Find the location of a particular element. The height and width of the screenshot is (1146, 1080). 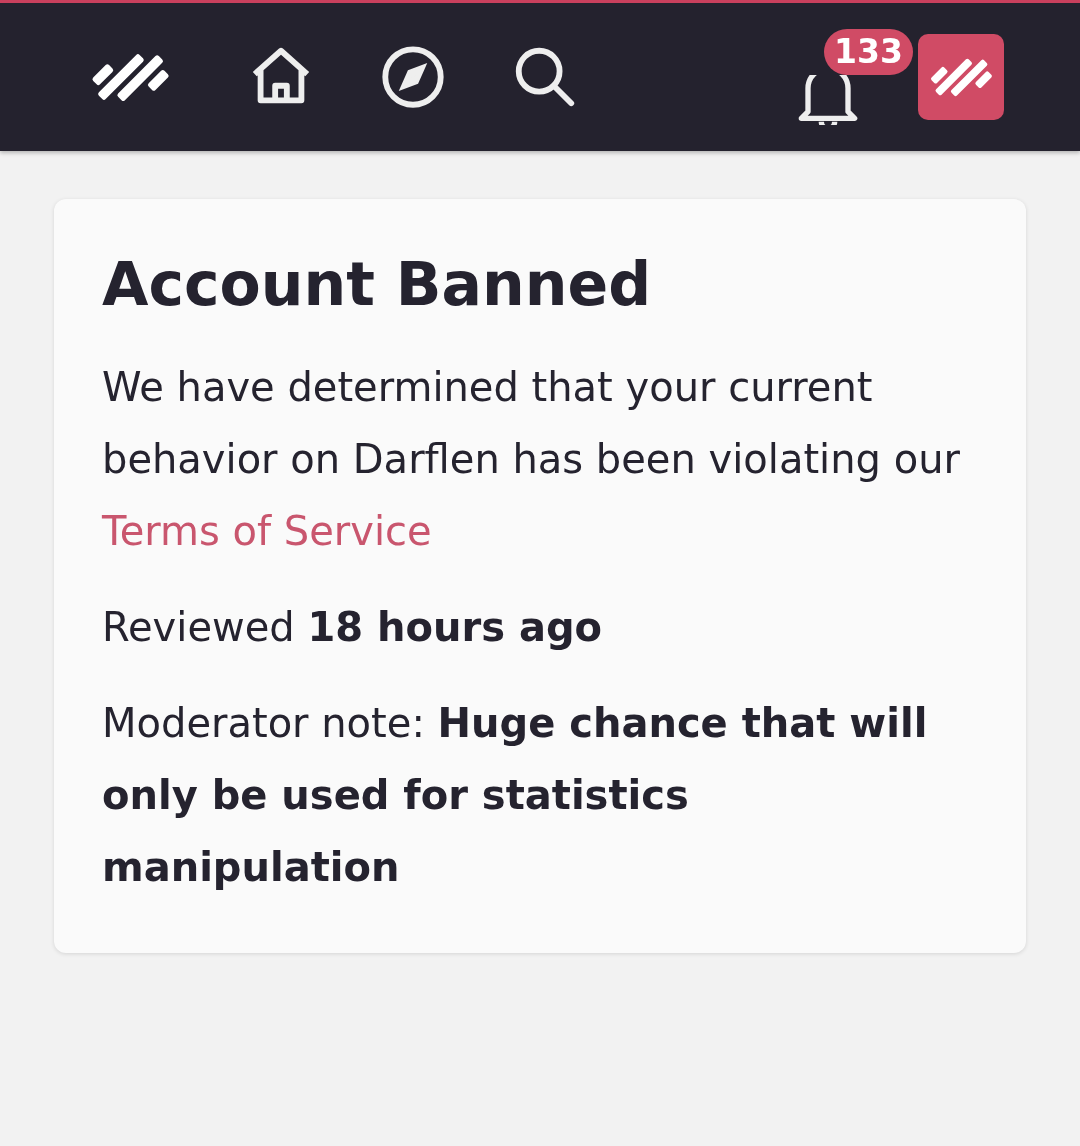

ban-message: We have determined that your current behavior on Darflen has been violating our Terms of Service is located at coordinates (531, 459).